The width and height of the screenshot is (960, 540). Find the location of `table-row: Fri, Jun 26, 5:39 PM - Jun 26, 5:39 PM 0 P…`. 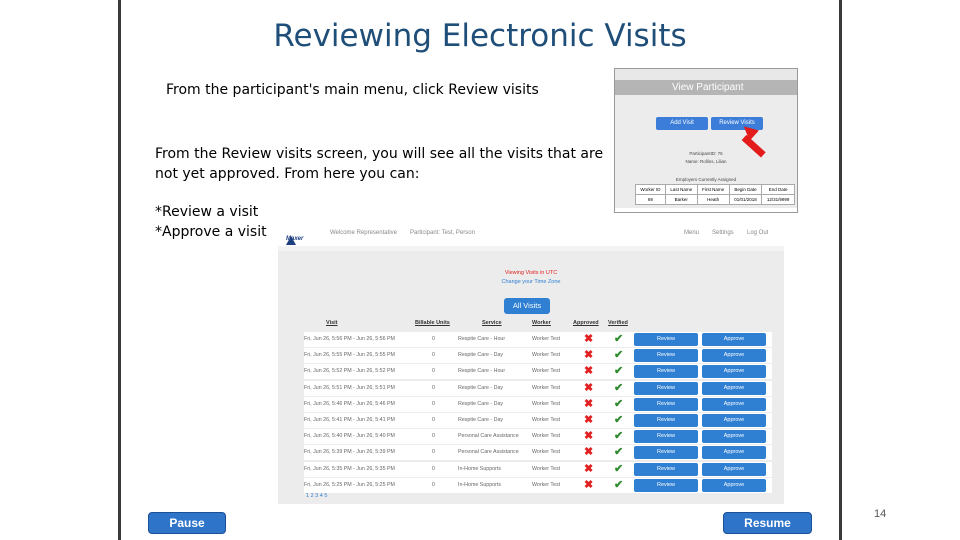

table-row: Fri, Jun 26, 5:39 PM - Jun 26, 5:39 PM 0 P… is located at coordinates (538, 453).